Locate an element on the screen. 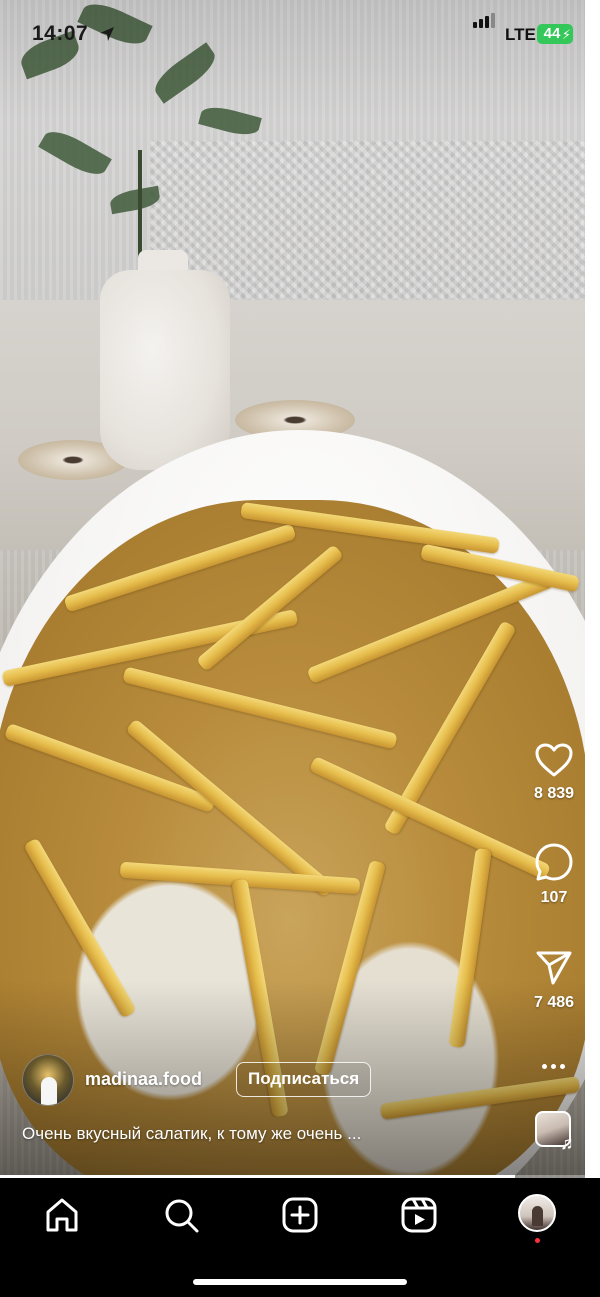 Image resolution: width=600 pixels, height=1297 pixels. author-avatar is located at coordinates (48, 1080).